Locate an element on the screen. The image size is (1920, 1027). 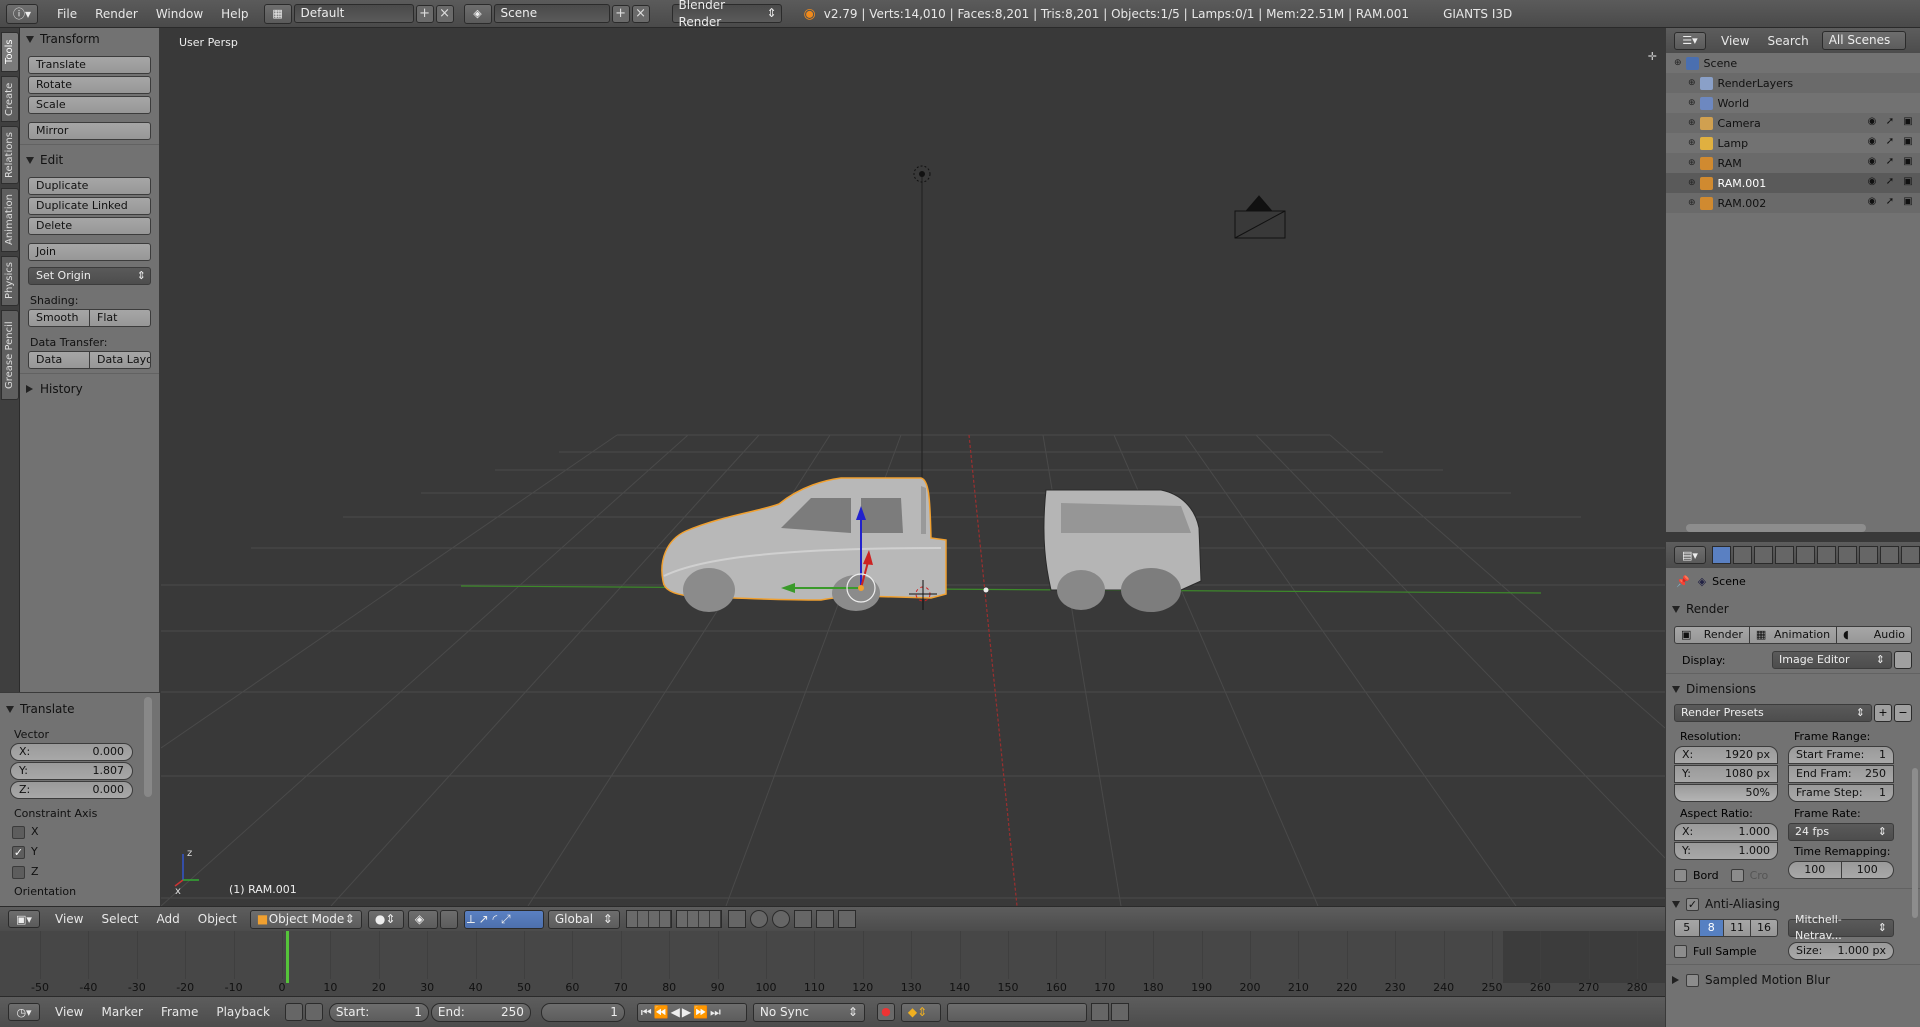
transform-panel-header: Transform is located at coordinates (89, 39).